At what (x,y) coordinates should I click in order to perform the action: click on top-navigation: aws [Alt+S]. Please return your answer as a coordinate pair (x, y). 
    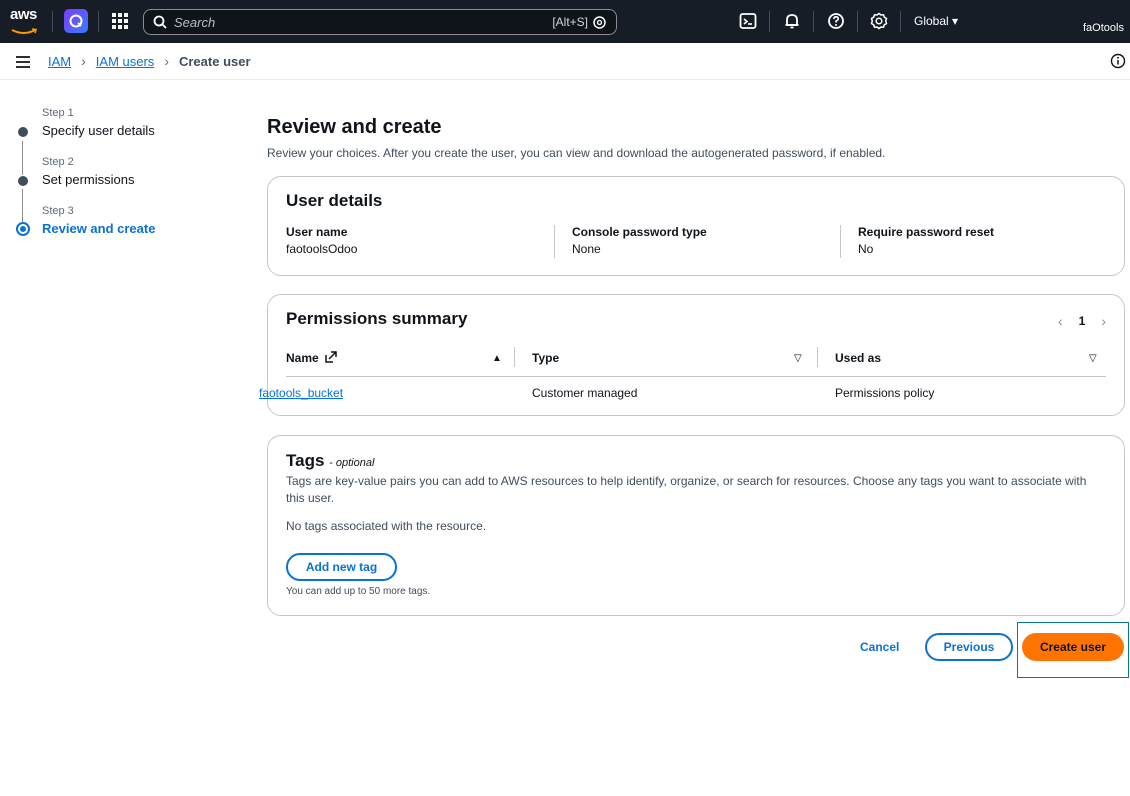
    Looking at the image, I should click on (565, 21).